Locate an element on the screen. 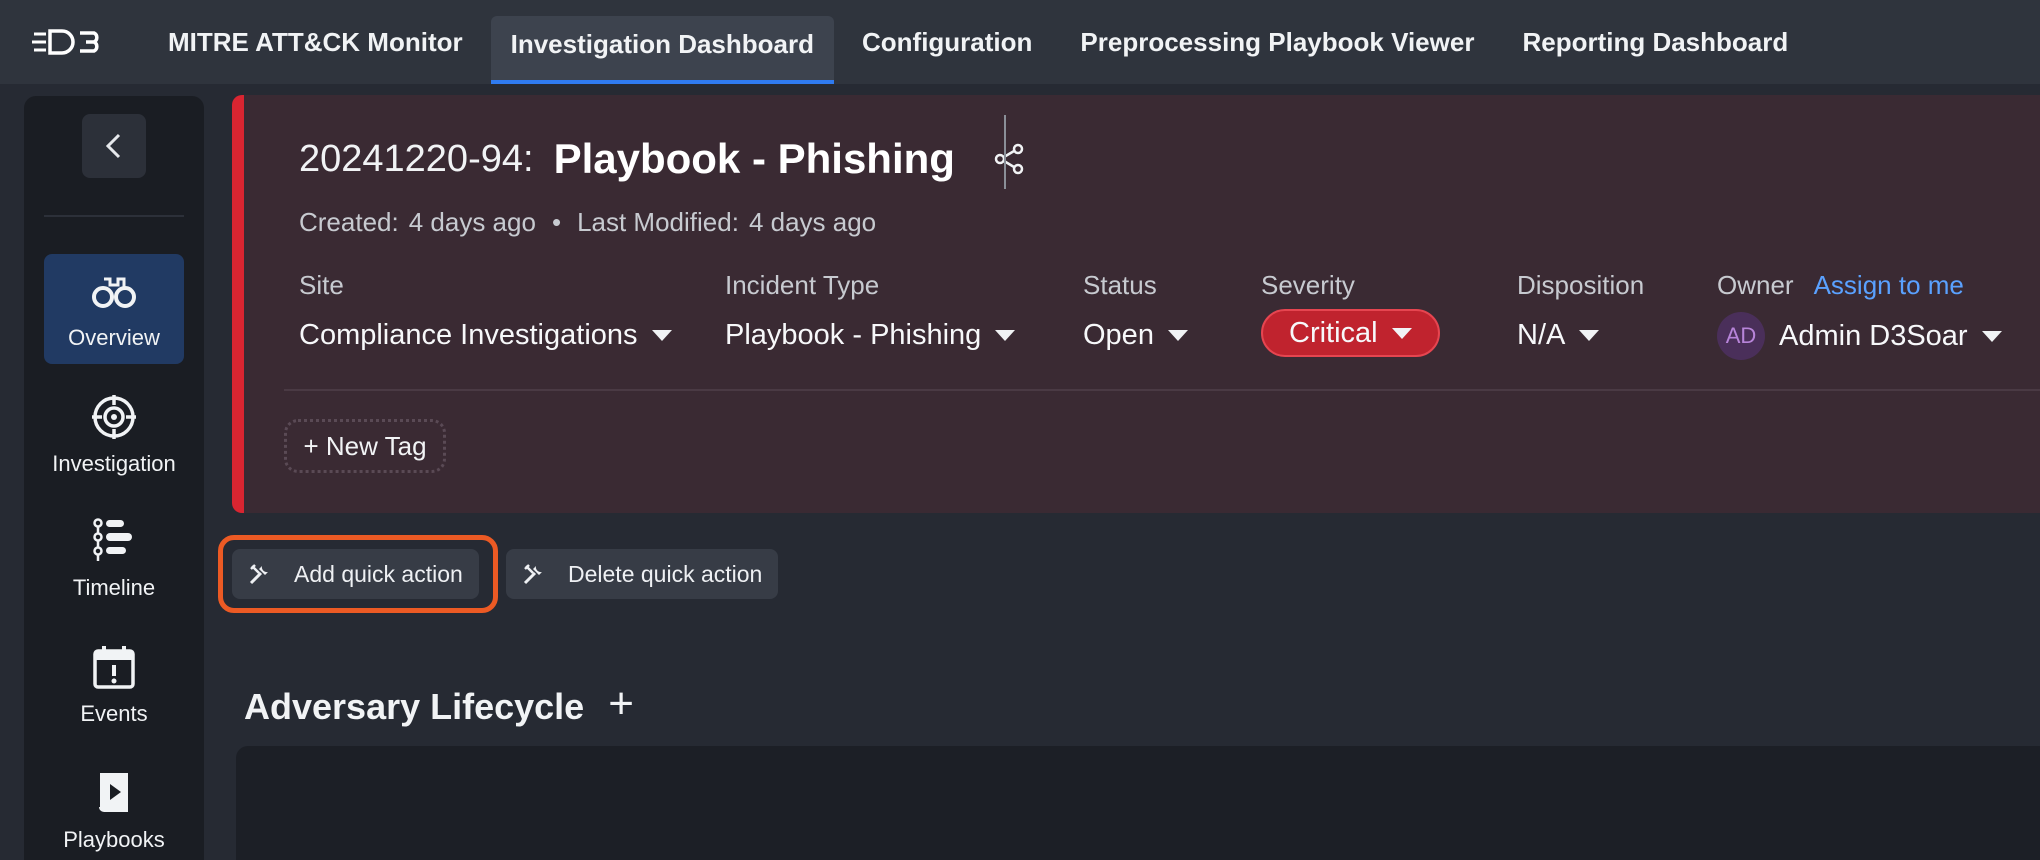 The width and height of the screenshot is (2040, 860). status-dropdown: Open is located at coordinates (1135, 335).